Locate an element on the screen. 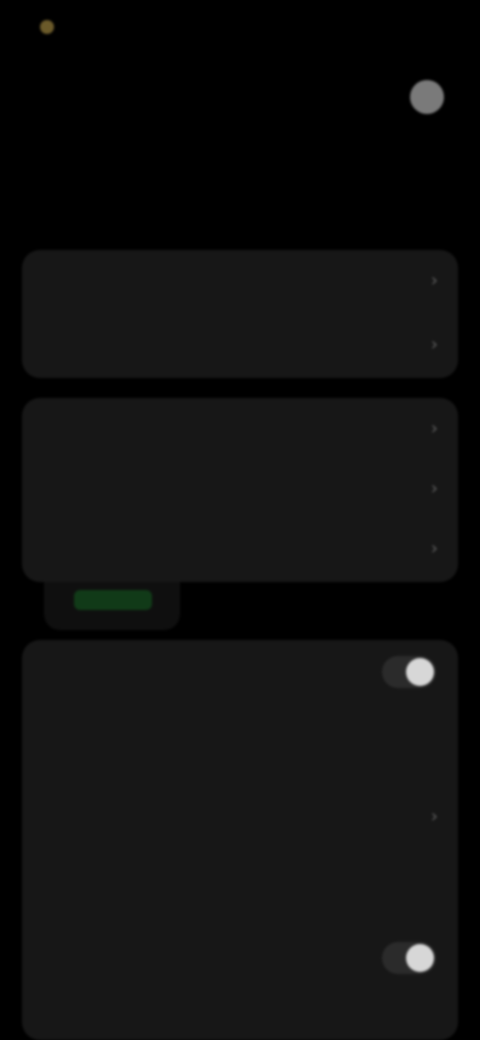 The image size is (480, 1040). preview-row-2: › is located at coordinates (240, 490).